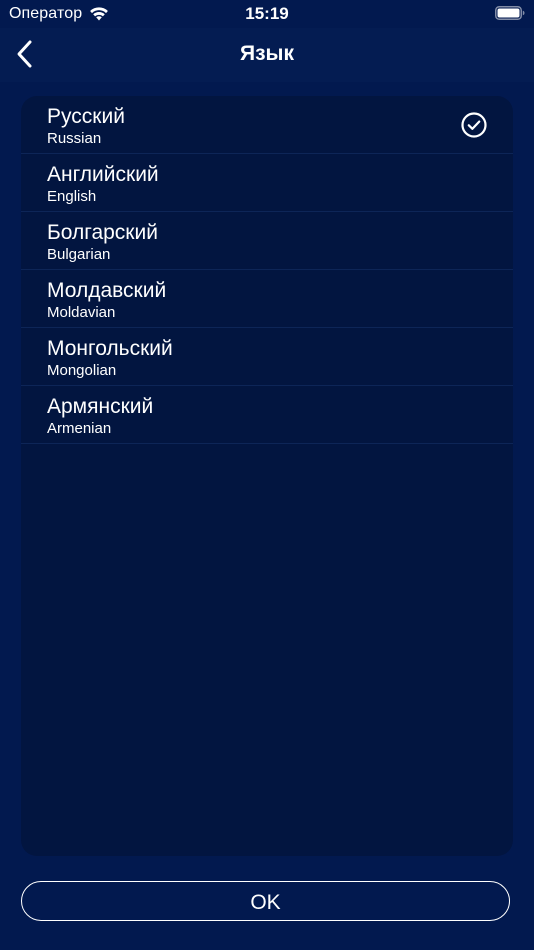 This screenshot has width=534, height=950. What do you see at coordinates (107, 290) in the screenshot?
I see `language-name: Молдавский` at bounding box center [107, 290].